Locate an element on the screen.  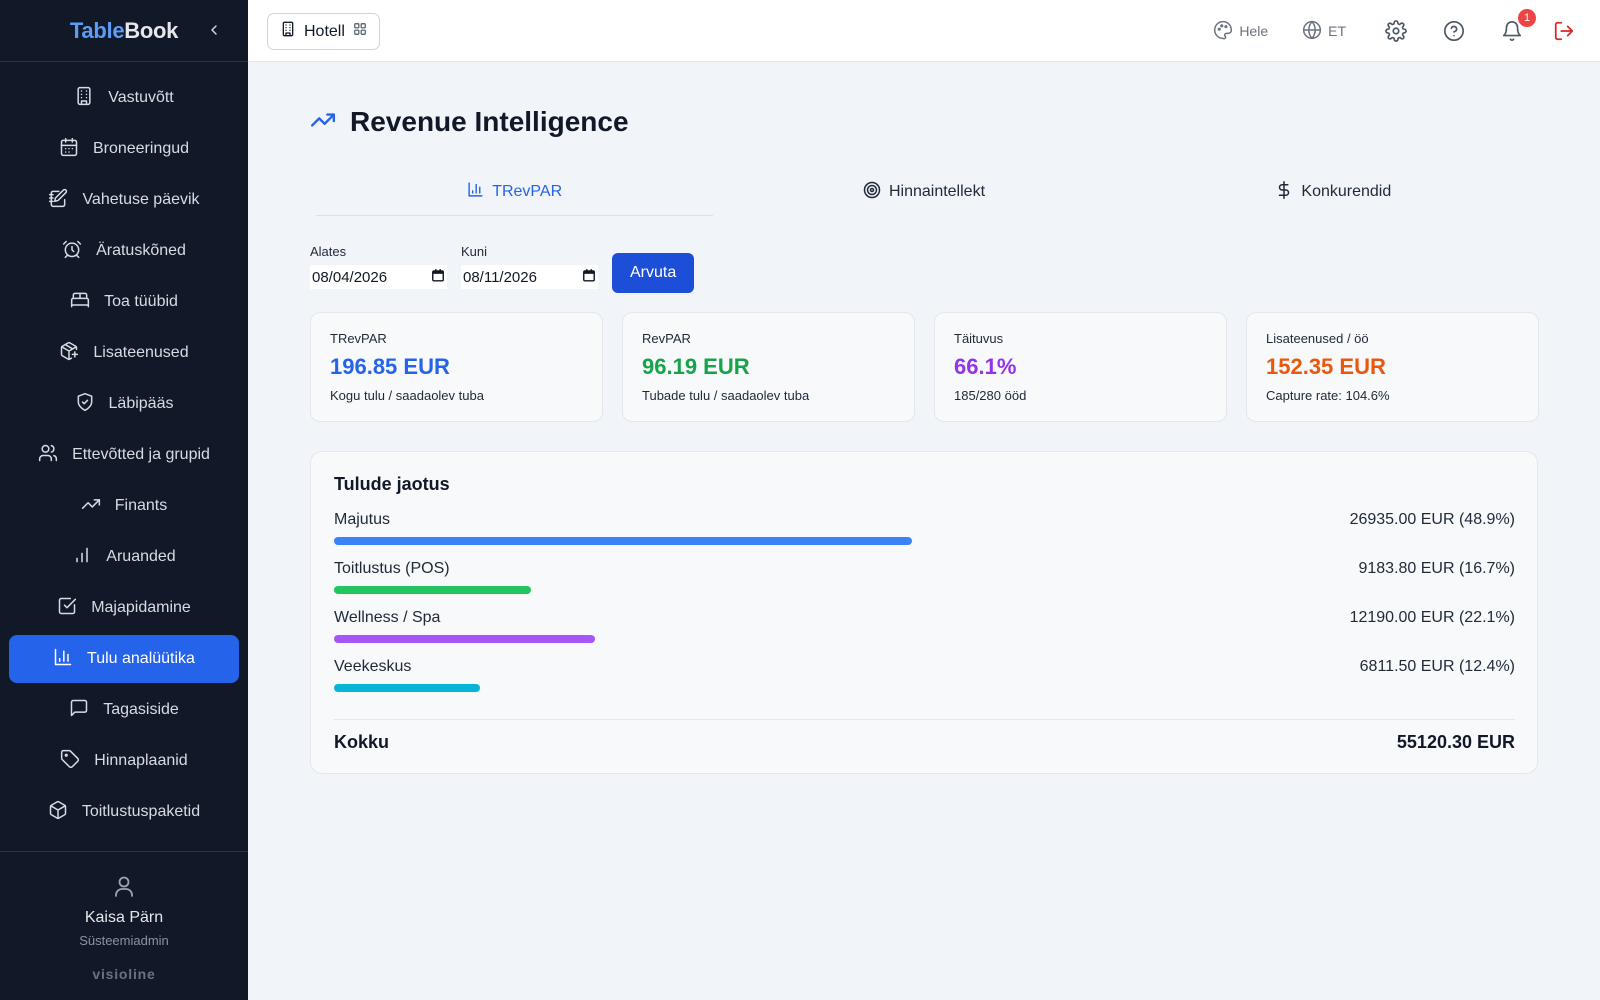
user-panel: Kaisa Pärn Süsteemiadmin visioline is located at coordinates (124, 925).